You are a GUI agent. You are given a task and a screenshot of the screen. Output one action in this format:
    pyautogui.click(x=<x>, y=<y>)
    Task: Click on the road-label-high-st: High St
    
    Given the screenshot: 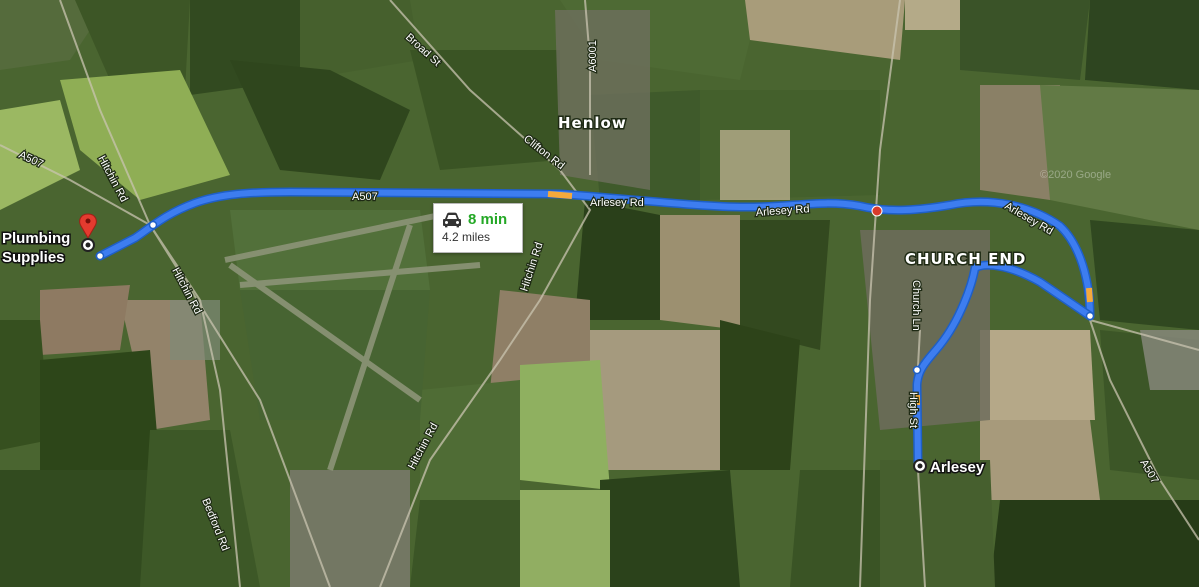 What is the action you would take?
    pyautogui.click(x=913, y=410)
    